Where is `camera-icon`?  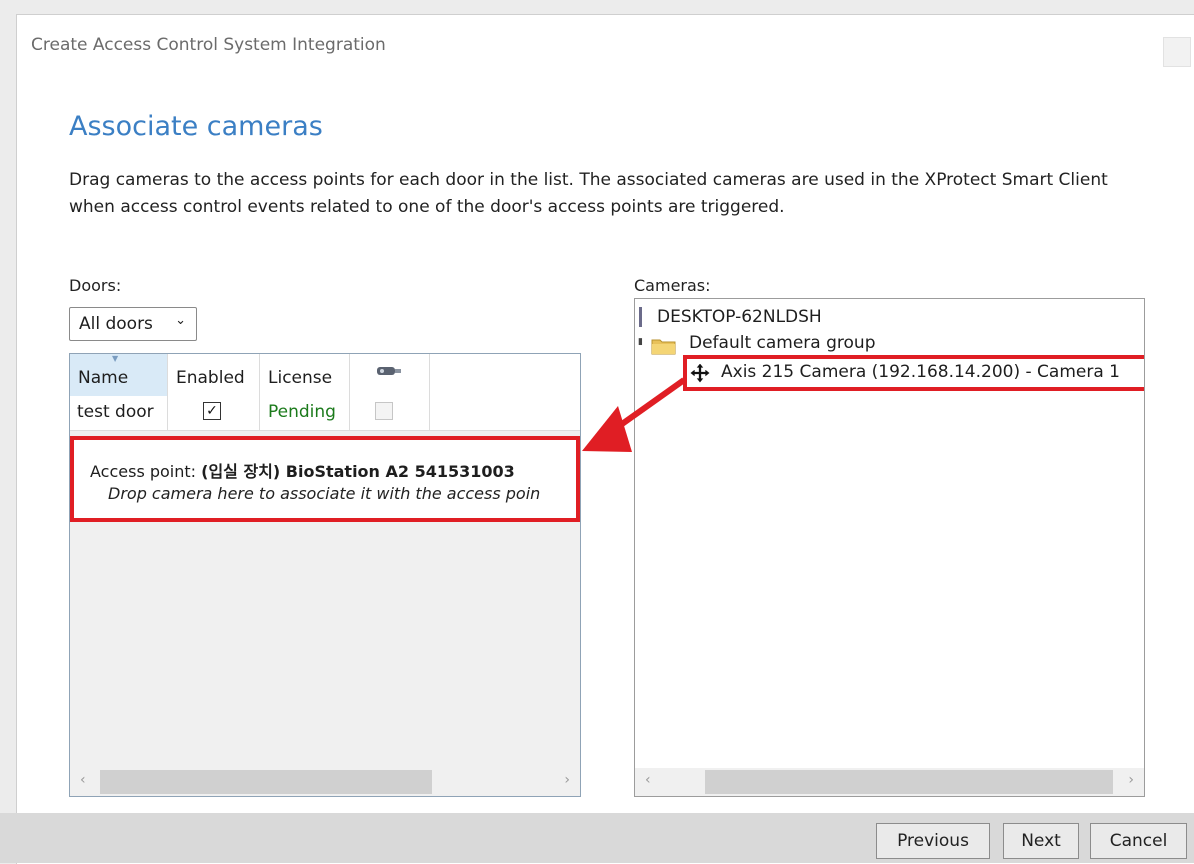
camera-icon is located at coordinates (389, 371).